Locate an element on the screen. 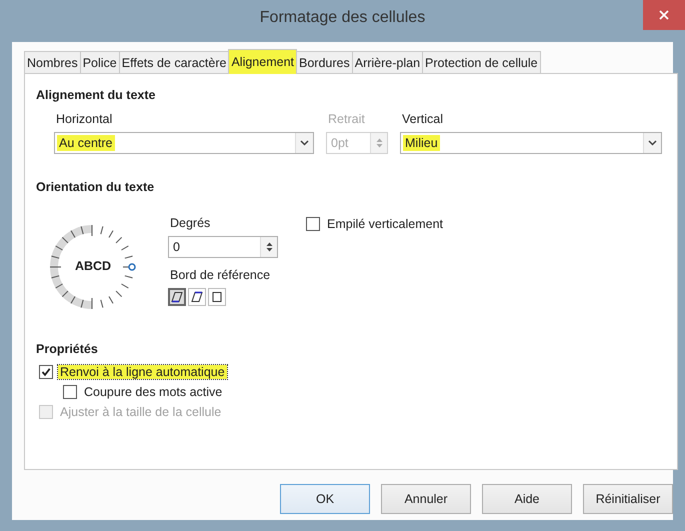 The width and height of the screenshot is (685, 531). close-icon is located at coordinates (664, 15).